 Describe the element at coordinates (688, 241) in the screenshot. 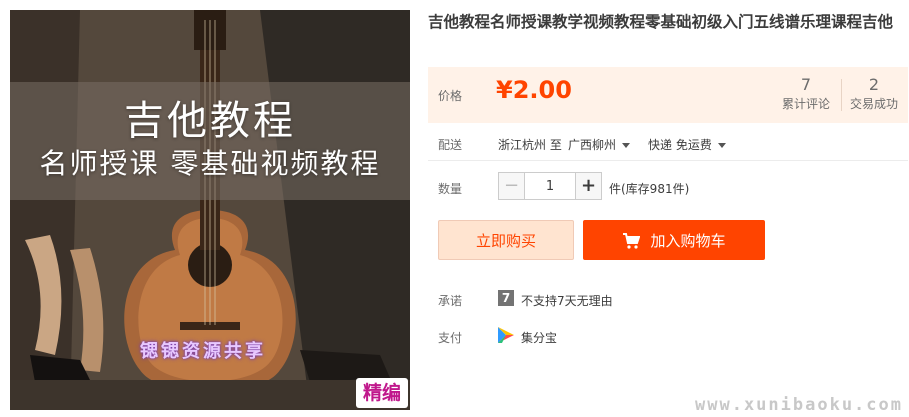

I see `add-to-cart-label: 加入购物车` at that location.